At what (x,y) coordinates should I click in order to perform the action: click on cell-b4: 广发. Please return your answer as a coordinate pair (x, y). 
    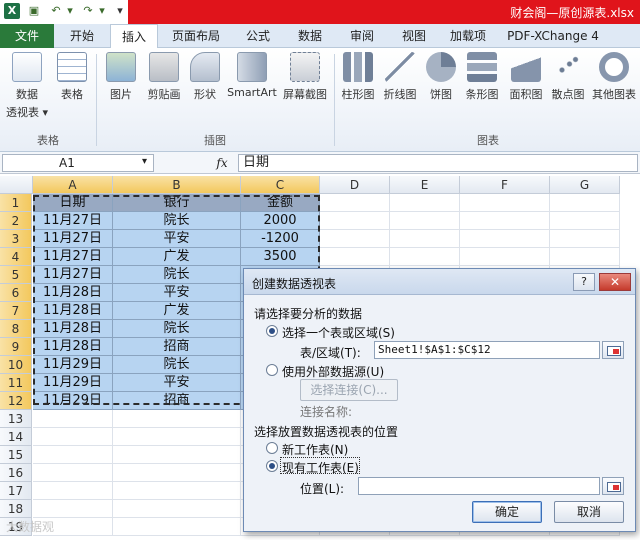
    Looking at the image, I should click on (177, 257).